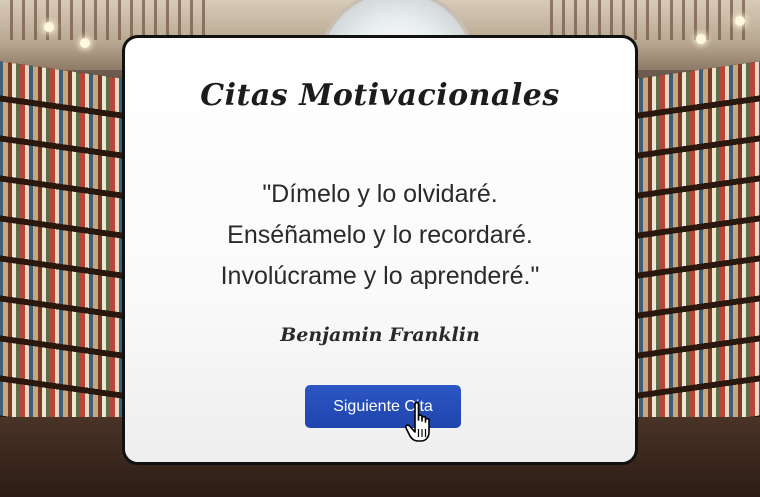  Describe the element at coordinates (110, 20) in the screenshot. I see `balcony-railing-left` at that location.